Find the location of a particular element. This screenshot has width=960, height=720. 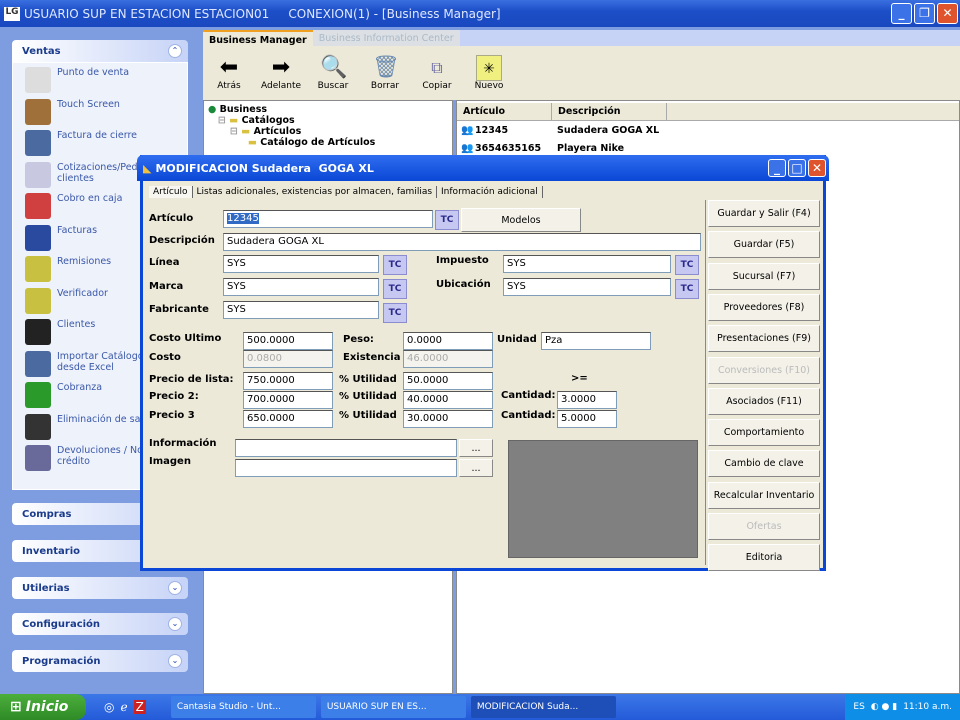

ie-icon: ℯ is located at coordinates (123, 707).